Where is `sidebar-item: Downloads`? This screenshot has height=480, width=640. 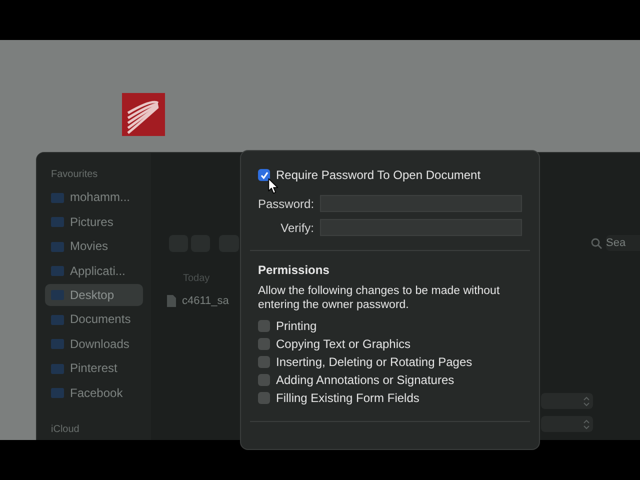
sidebar-item: Downloads is located at coordinates (94, 344).